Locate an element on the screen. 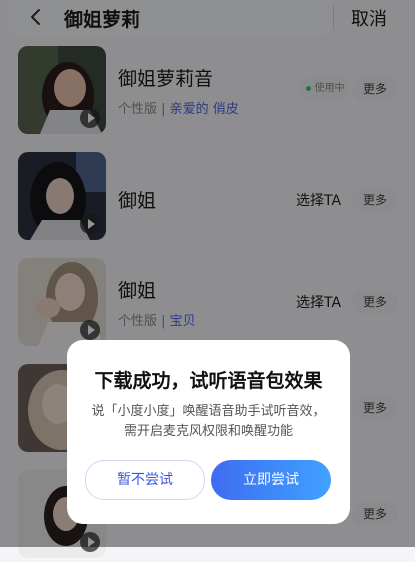  dialog-title: 下载成功，试听语音包效果 is located at coordinates (208, 381).